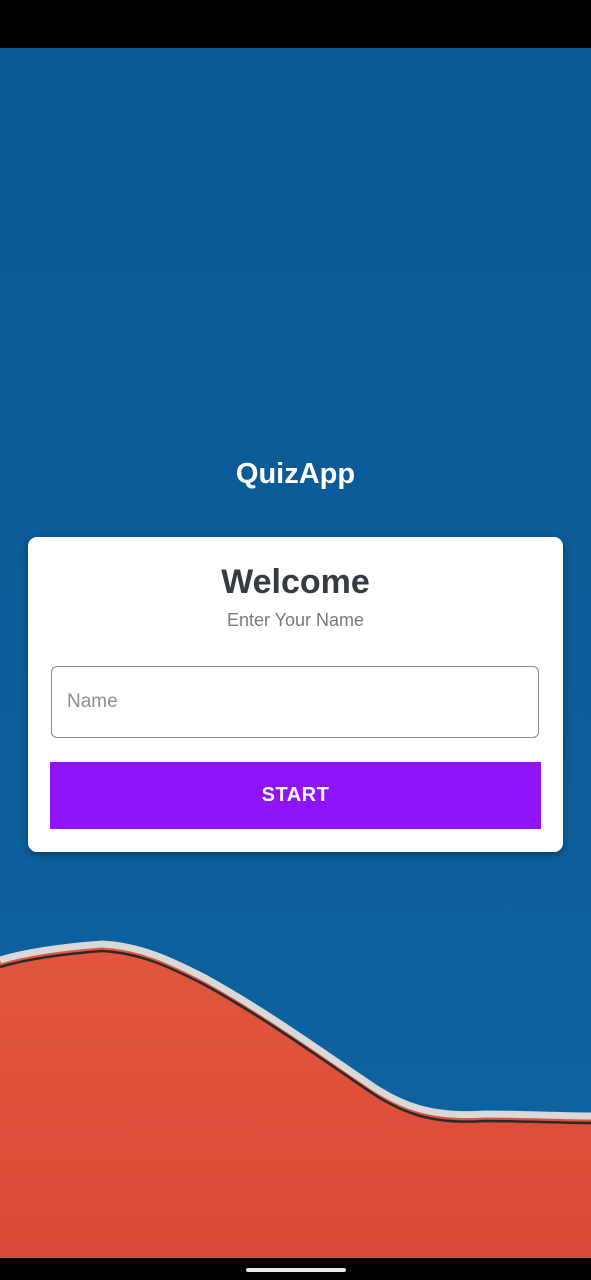 This screenshot has height=1280, width=591. I want to click on home-indicator-icon, so click(296, 1270).